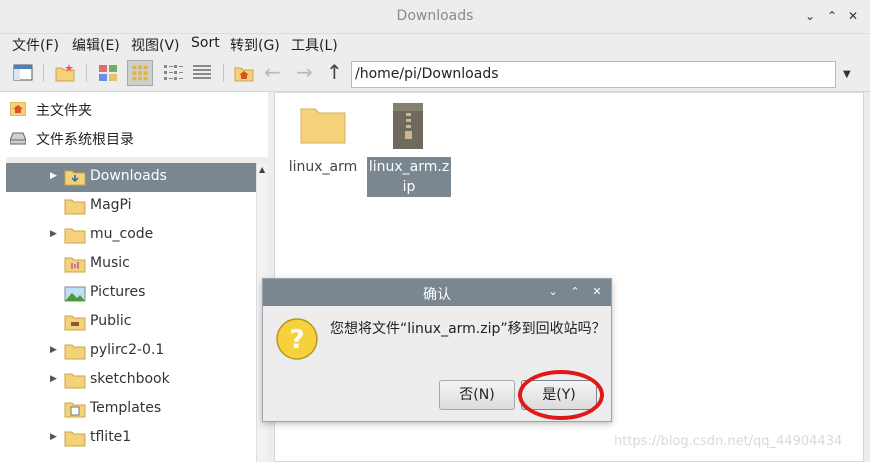  I want to click on detailed-view-icon, so click(202, 73).